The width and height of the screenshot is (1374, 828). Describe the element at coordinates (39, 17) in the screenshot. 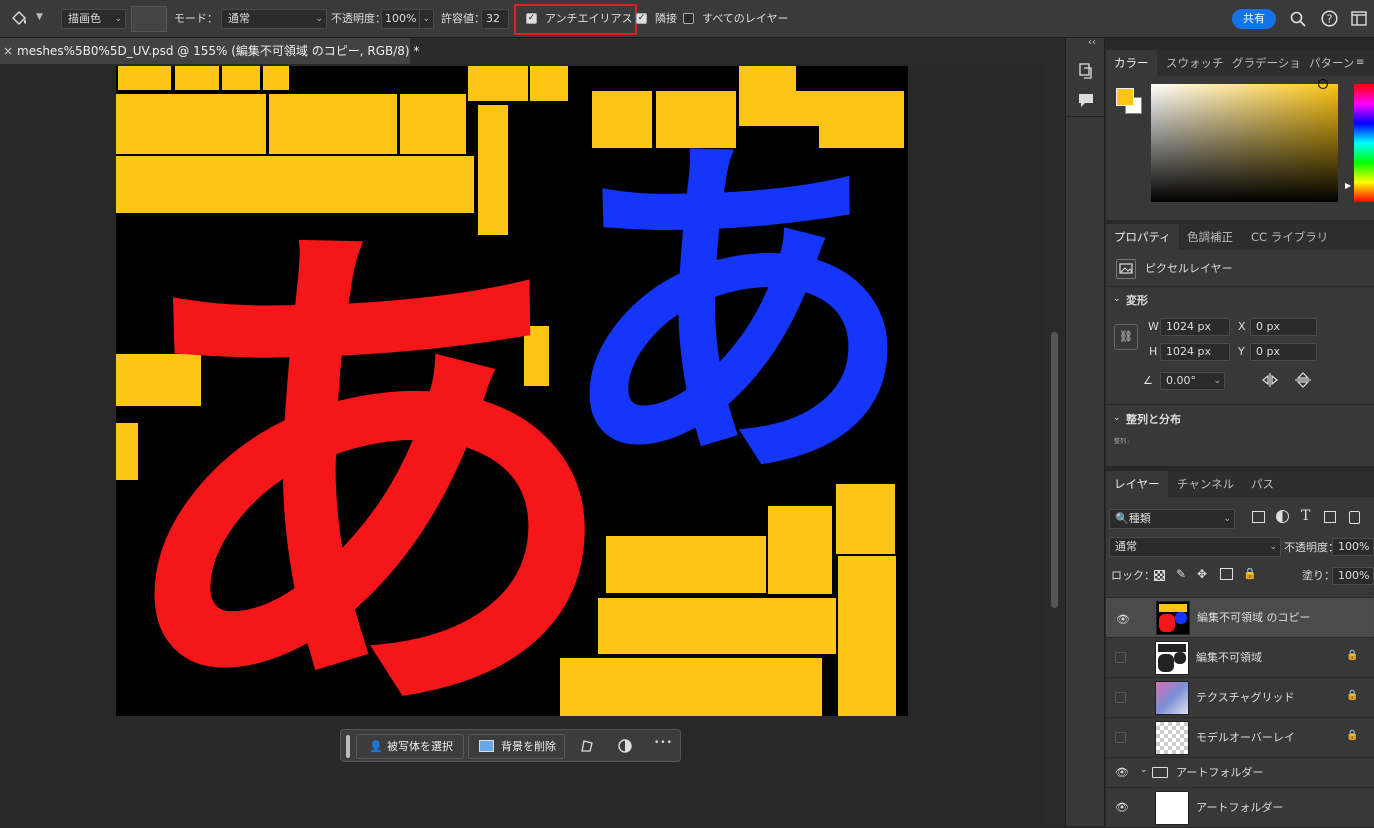

I see `tool-preset-chevron-icon: ▼` at that location.